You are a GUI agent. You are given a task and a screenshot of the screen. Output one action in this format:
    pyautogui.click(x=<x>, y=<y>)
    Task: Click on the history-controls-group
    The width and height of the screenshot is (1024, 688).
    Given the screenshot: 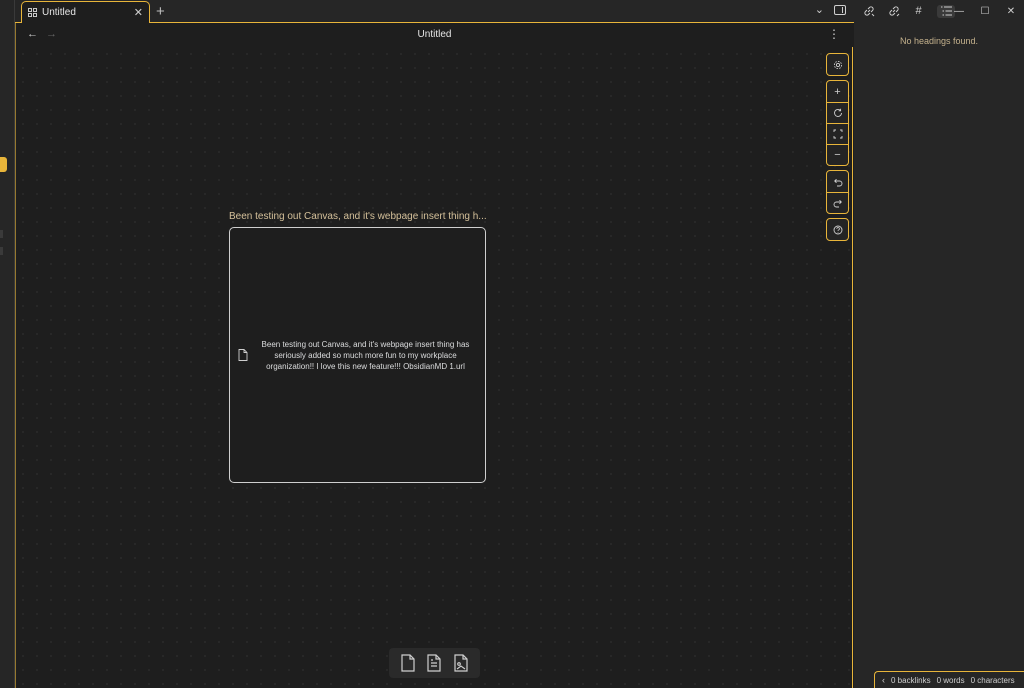 What is the action you would take?
    pyautogui.click(x=837, y=192)
    